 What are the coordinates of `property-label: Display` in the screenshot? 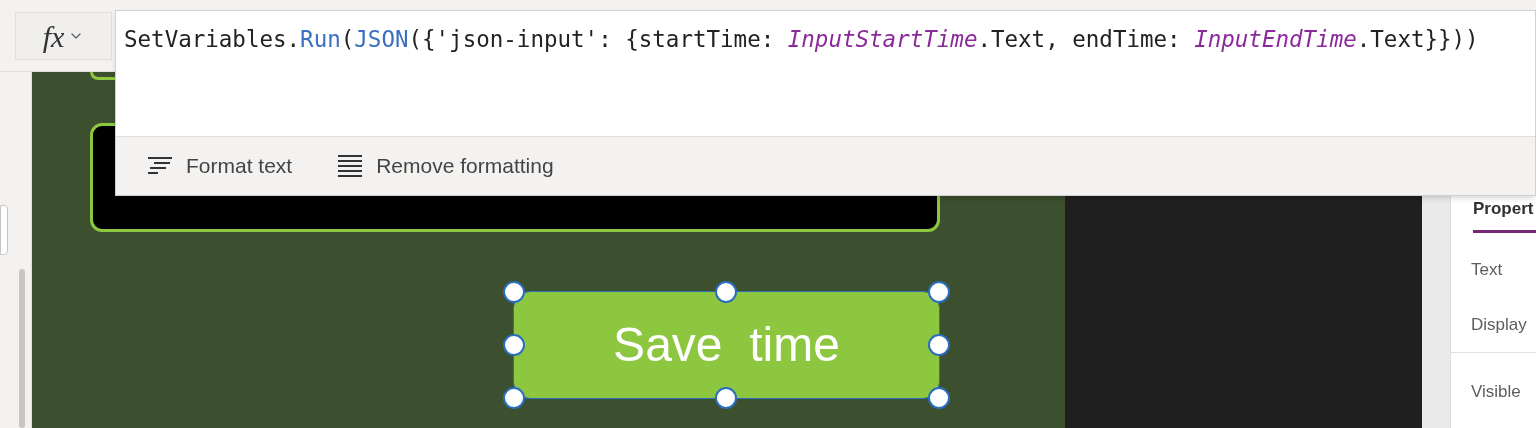 It's located at (1499, 325).